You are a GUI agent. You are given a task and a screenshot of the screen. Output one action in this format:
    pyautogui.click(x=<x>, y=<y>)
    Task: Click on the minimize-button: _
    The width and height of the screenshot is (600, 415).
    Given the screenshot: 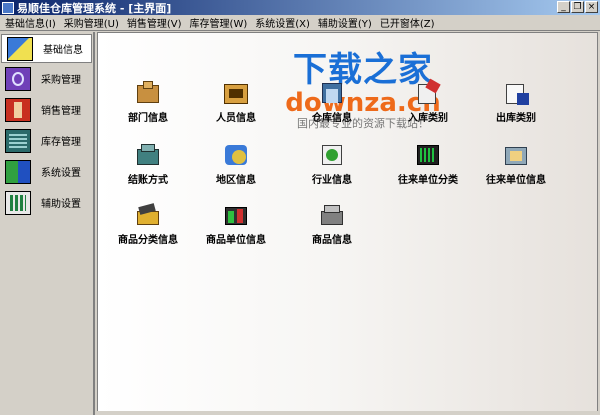 What is the action you would take?
    pyautogui.click(x=563, y=7)
    